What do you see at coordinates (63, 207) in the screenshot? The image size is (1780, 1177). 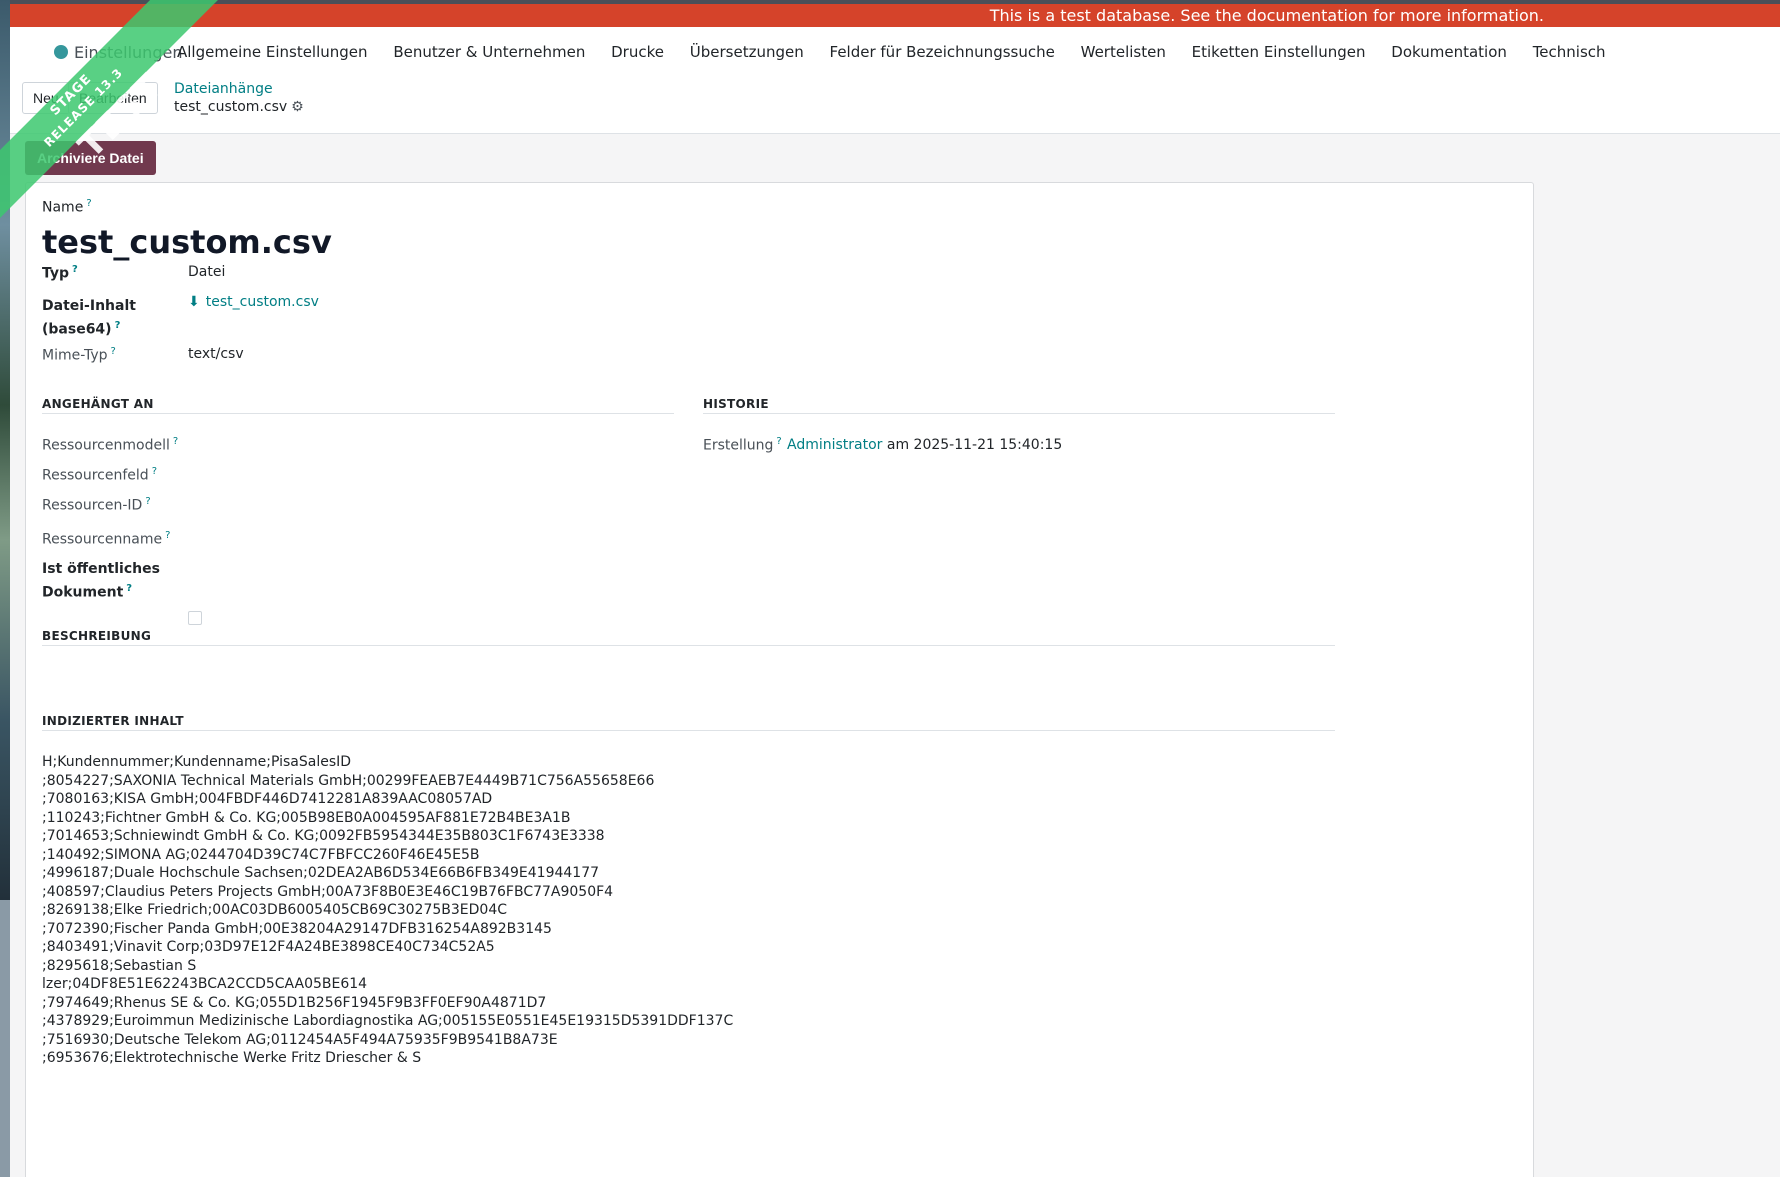 I see `name-label-text: Name` at bounding box center [63, 207].